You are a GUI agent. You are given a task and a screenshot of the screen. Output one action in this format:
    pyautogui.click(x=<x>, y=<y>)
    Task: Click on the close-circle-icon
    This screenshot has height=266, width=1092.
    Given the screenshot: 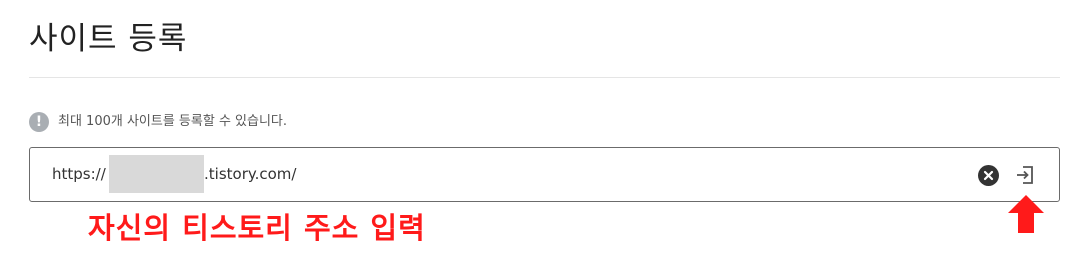 What is the action you would take?
    pyautogui.click(x=988, y=175)
    